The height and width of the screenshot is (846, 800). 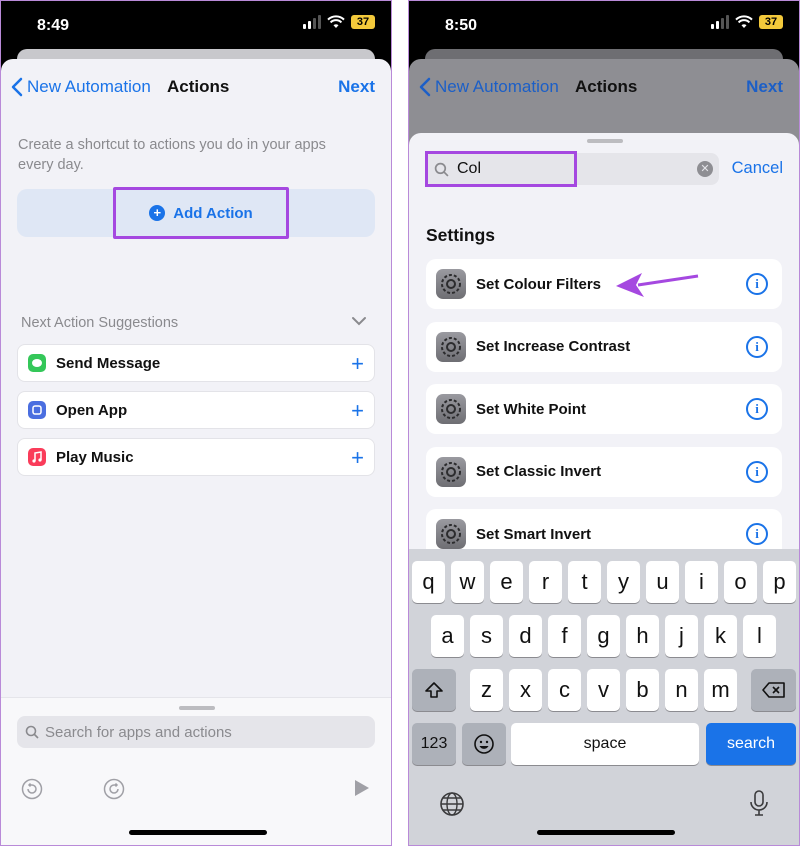 I want to click on backspace-key, so click(x=773, y=690).